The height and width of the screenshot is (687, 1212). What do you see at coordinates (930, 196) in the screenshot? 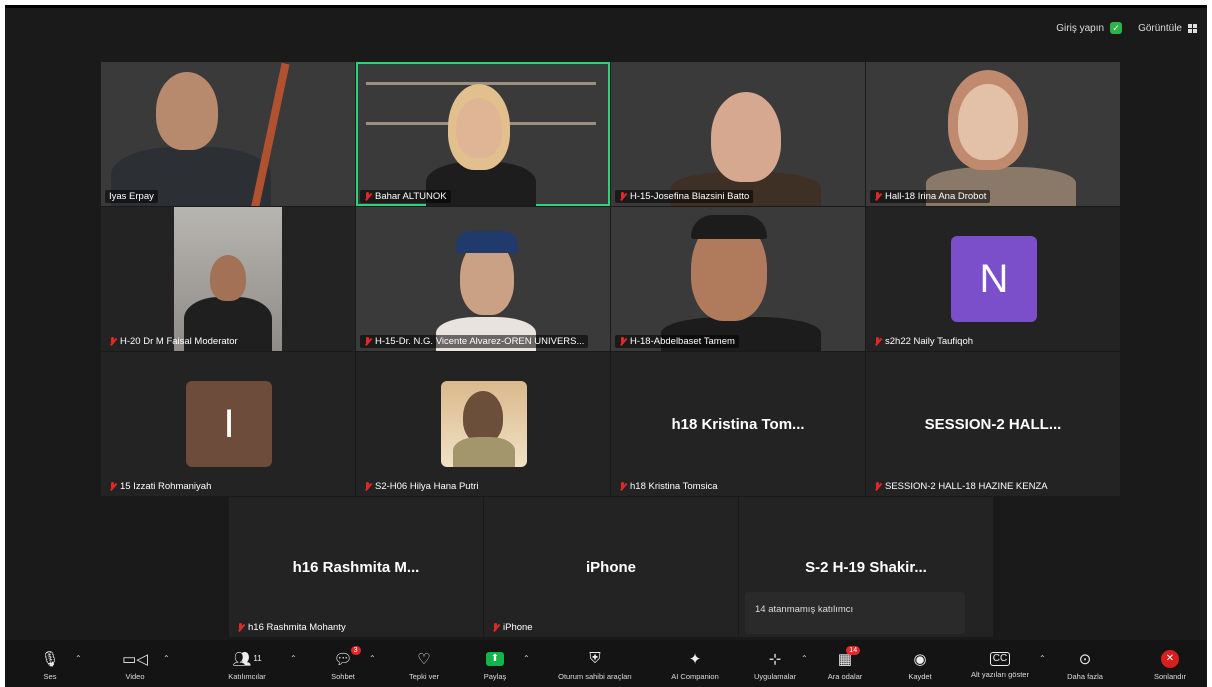
I see `participant-name: Hall-18 Irina Ana Drobot` at bounding box center [930, 196].